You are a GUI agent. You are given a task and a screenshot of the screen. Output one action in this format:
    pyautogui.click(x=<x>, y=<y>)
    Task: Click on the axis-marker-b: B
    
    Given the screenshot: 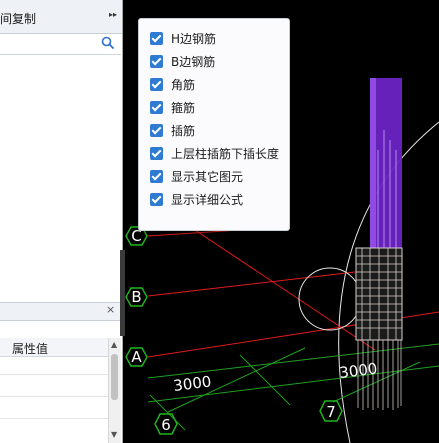 What is the action you would take?
    pyautogui.click(x=136, y=297)
    